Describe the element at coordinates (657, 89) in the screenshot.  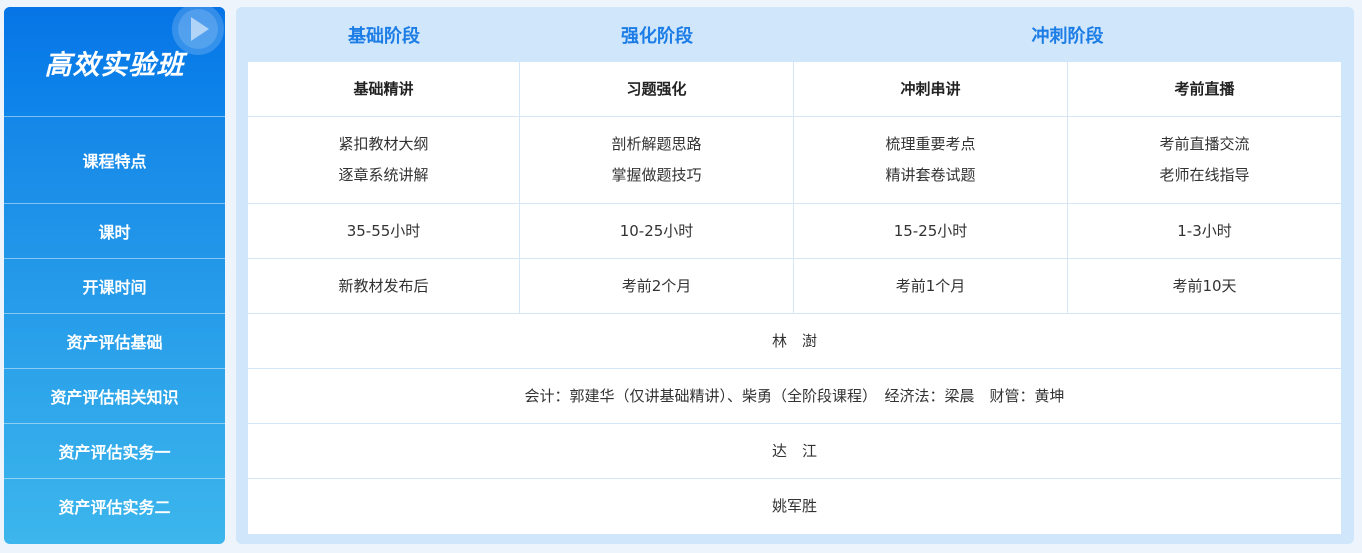
I see `column-header: 习题强化` at that location.